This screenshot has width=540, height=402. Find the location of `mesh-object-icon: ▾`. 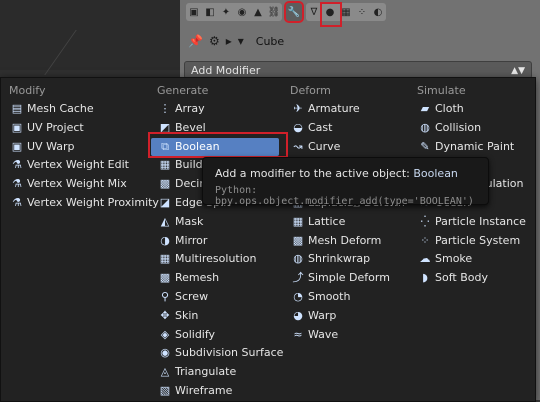

mesh-object-icon: ▾ is located at coordinates (240, 41).